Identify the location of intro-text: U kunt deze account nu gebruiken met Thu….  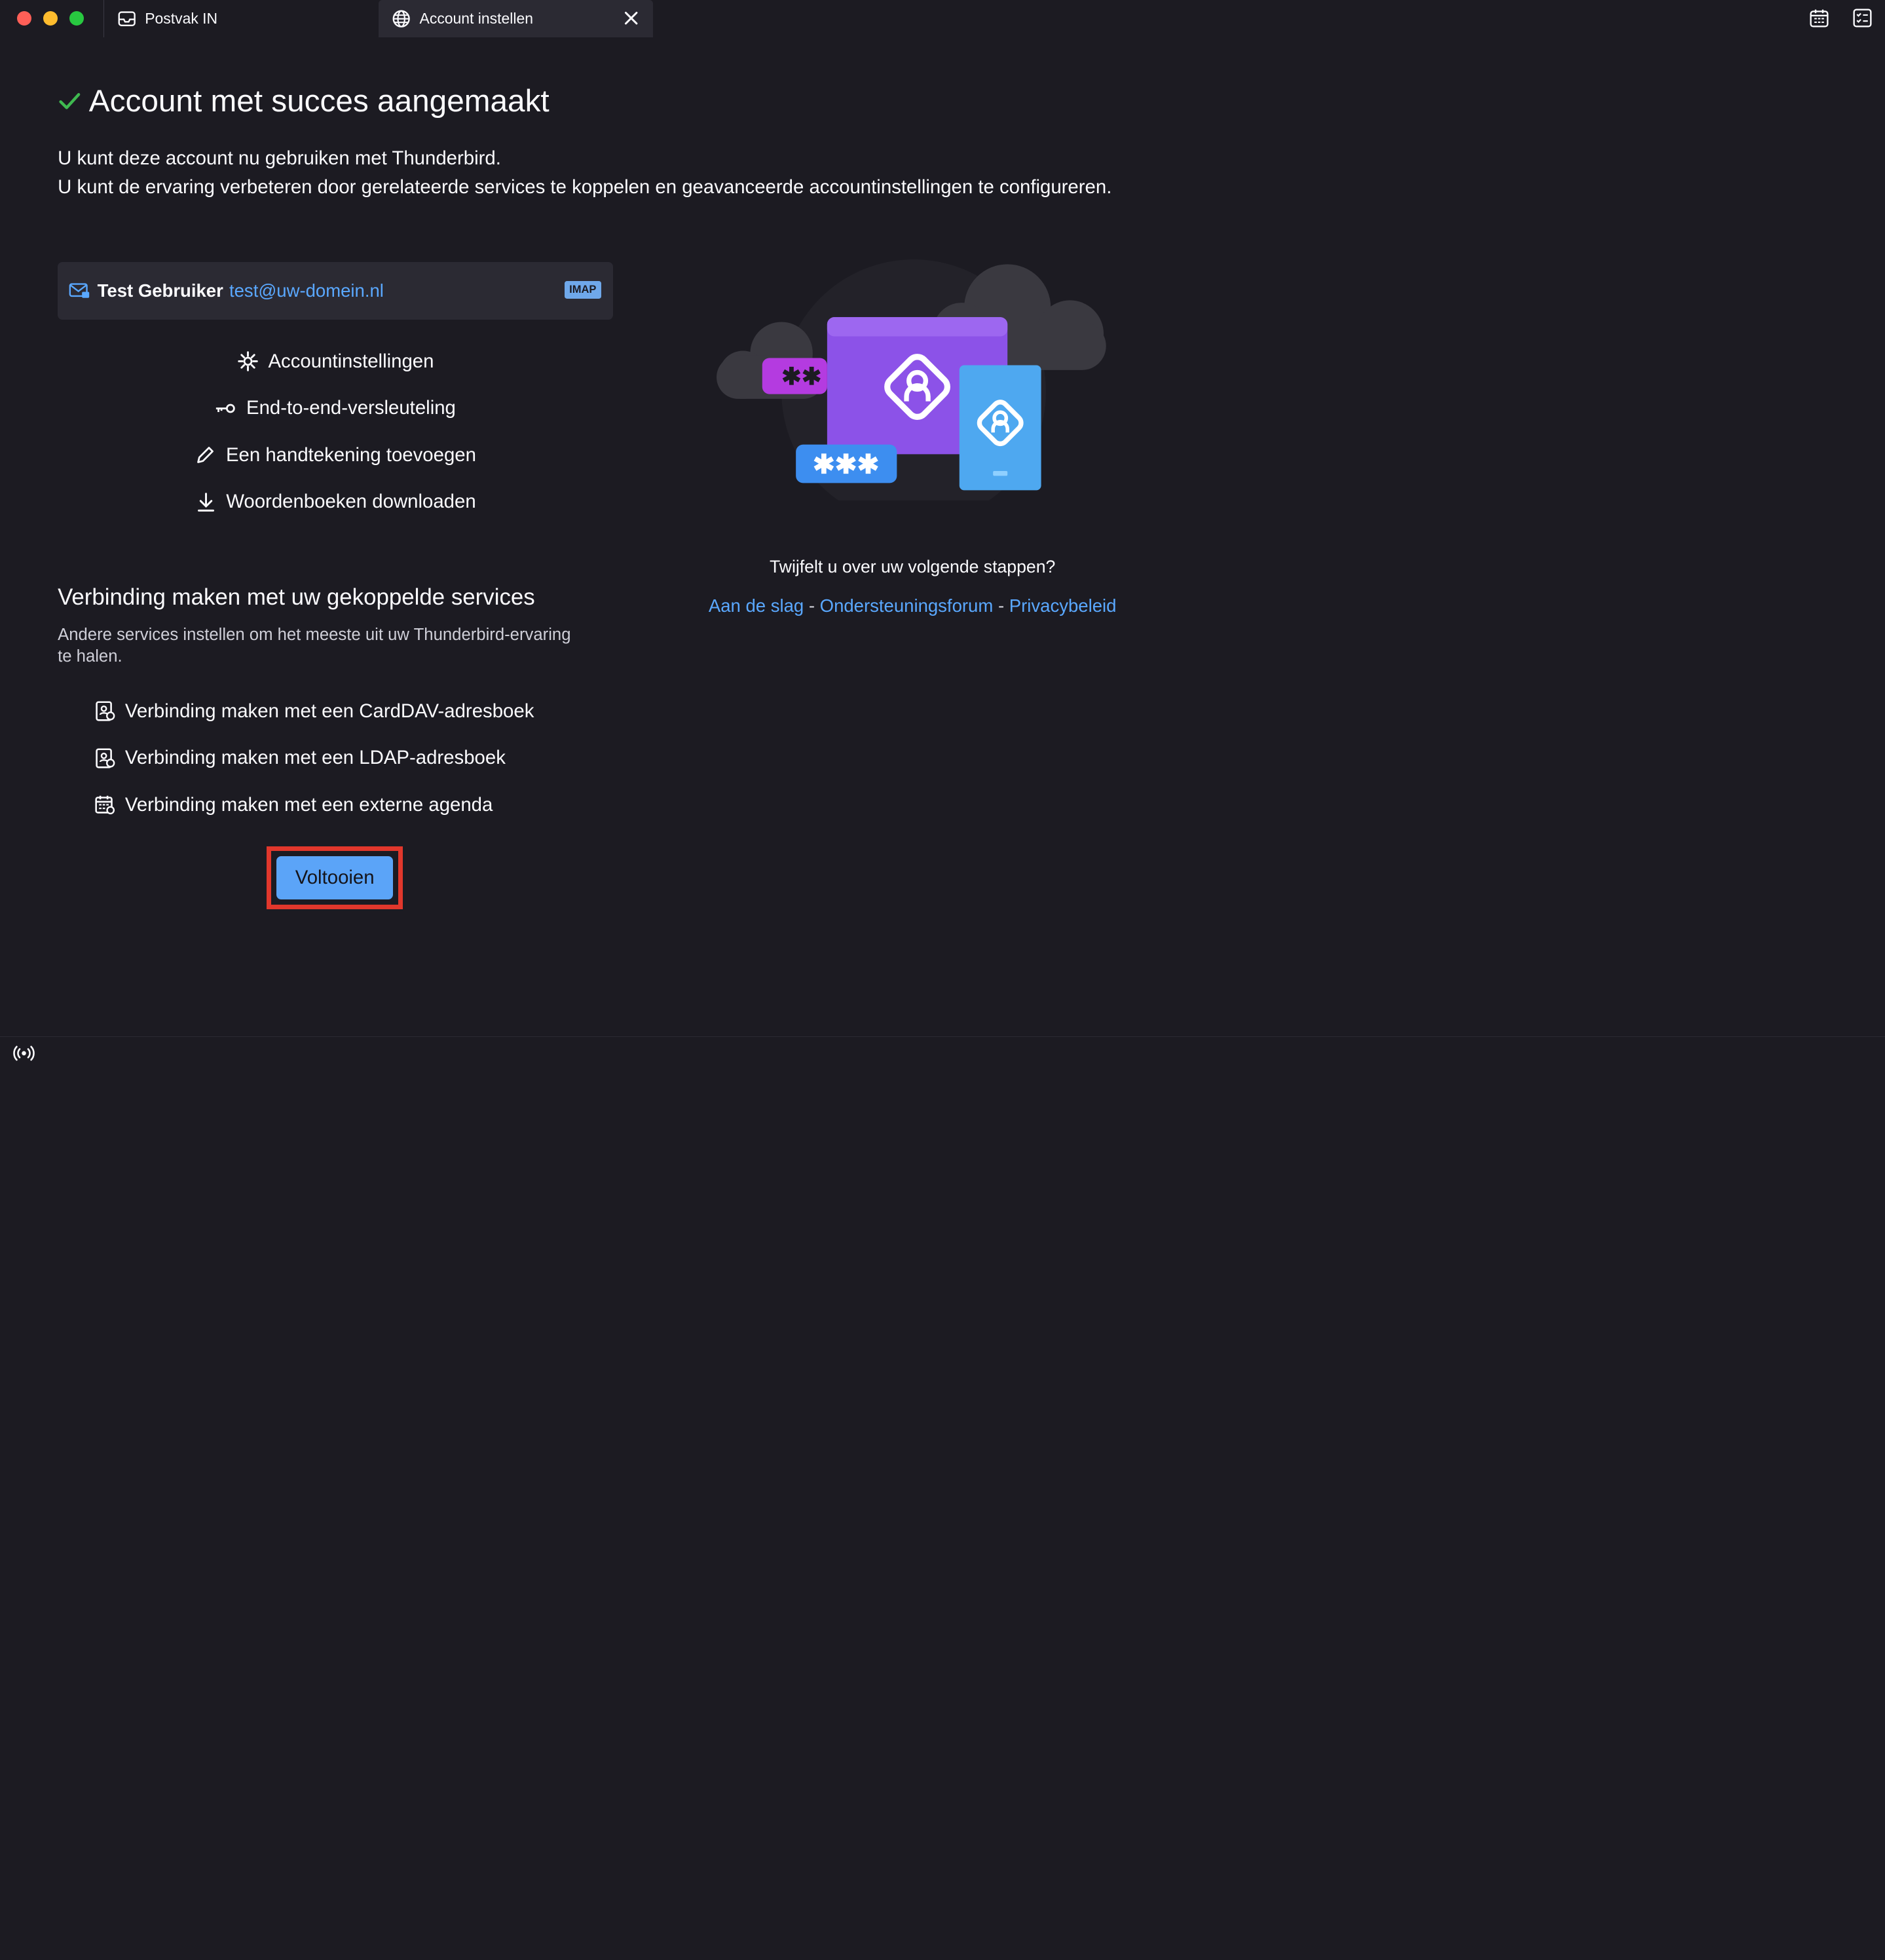
(585, 173).